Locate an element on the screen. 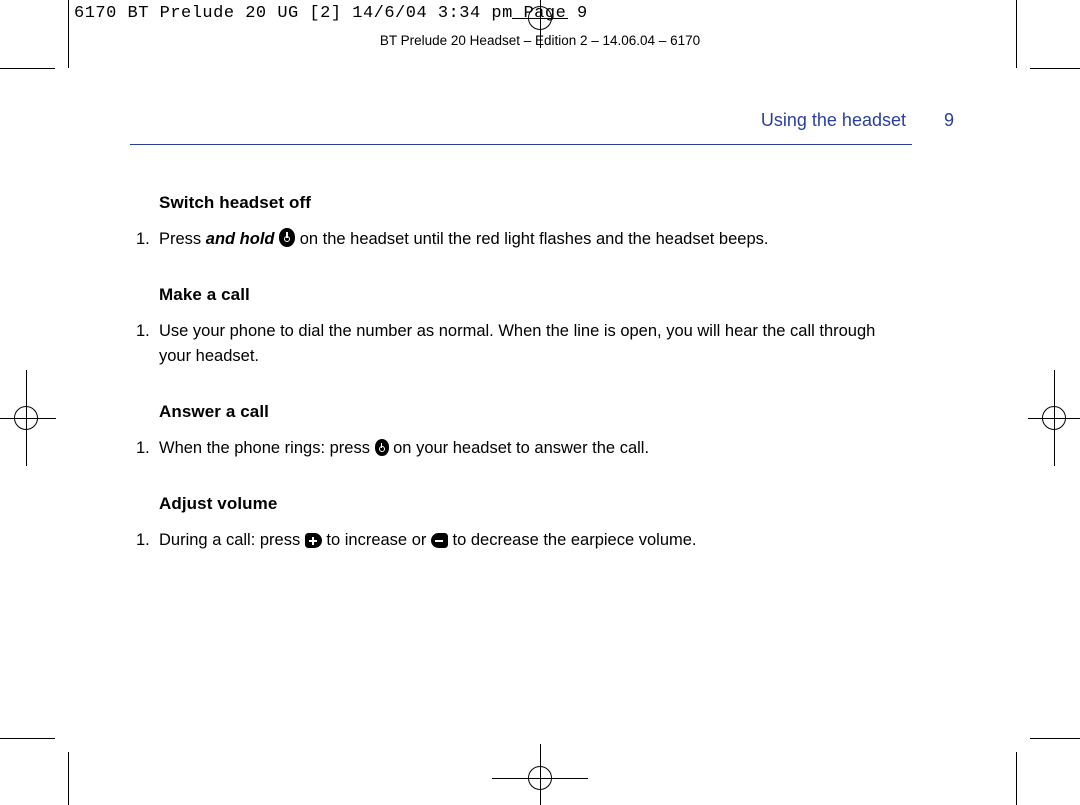 The image size is (1080, 805). text-after-icon: on your headset to answer the call. is located at coordinates (519, 448).